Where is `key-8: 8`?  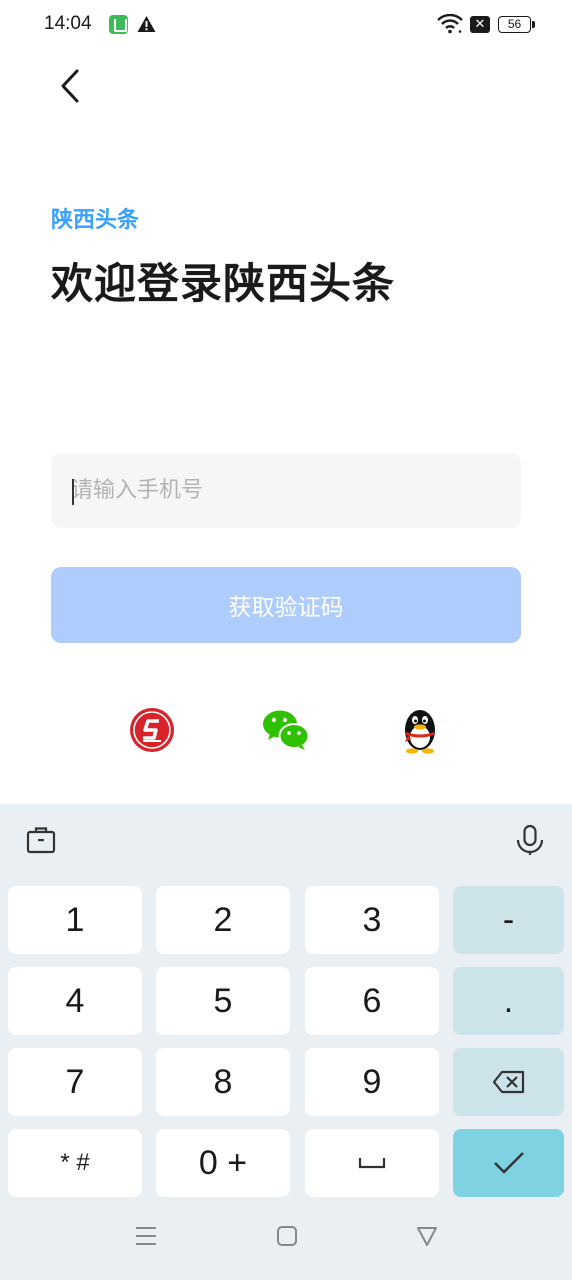 key-8: 8 is located at coordinates (223, 1082).